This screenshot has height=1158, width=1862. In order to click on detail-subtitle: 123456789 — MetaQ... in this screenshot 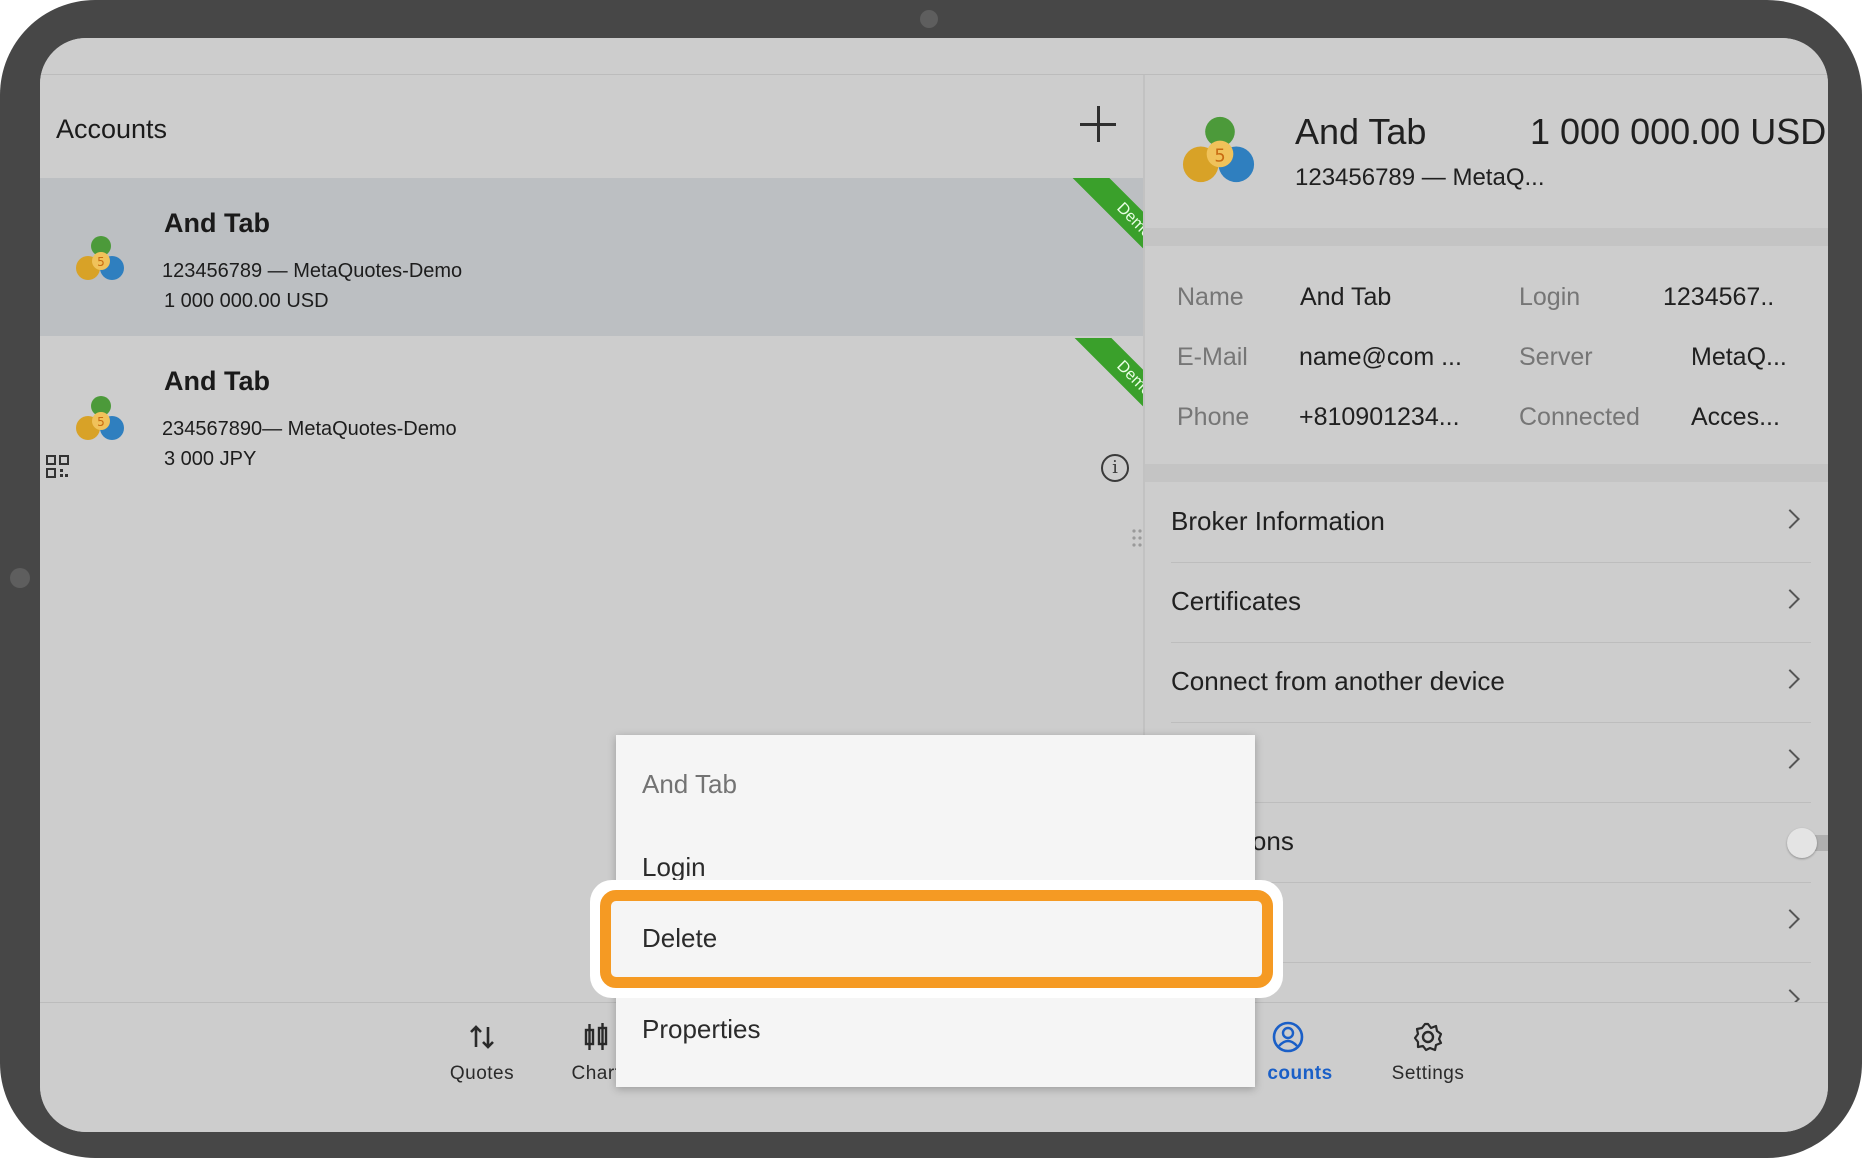, I will do `click(1420, 177)`.